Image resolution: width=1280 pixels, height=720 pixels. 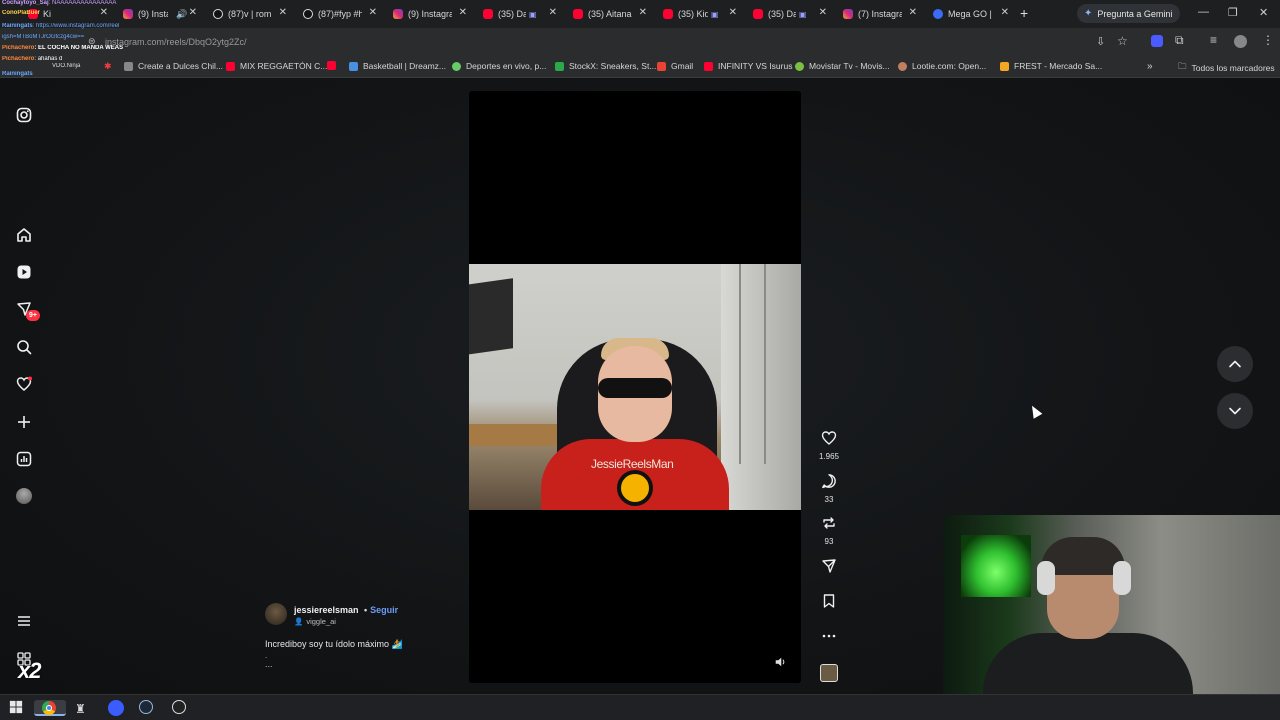 What do you see at coordinates (1226, 68) in the screenshot?
I see `all-bookmarks-folder: 🗀 Todos los marcadores` at bounding box center [1226, 68].